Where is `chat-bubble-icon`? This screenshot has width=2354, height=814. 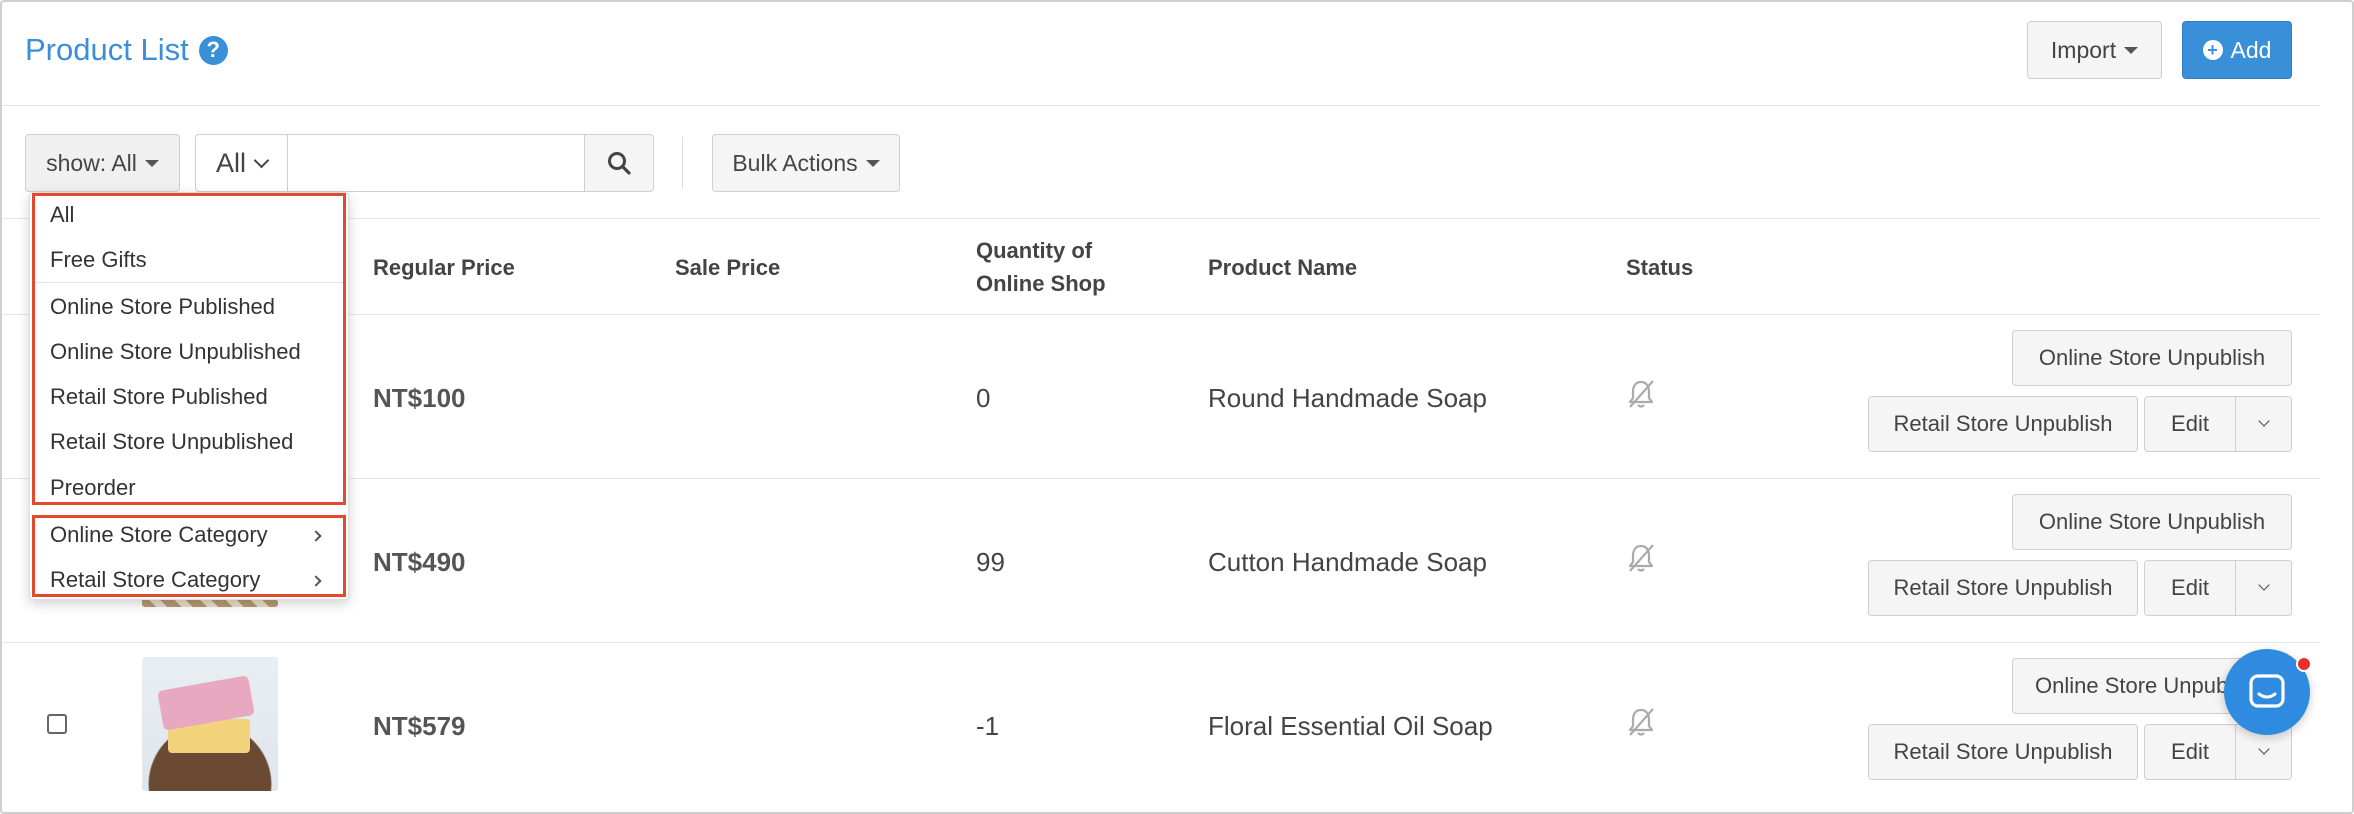
chat-bubble-icon is located at coordinates (2267, 691).